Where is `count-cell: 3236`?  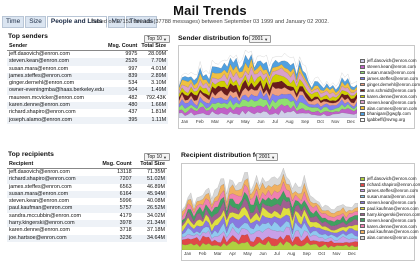 count-cell: 3236 is located at coordinates (114, 238).